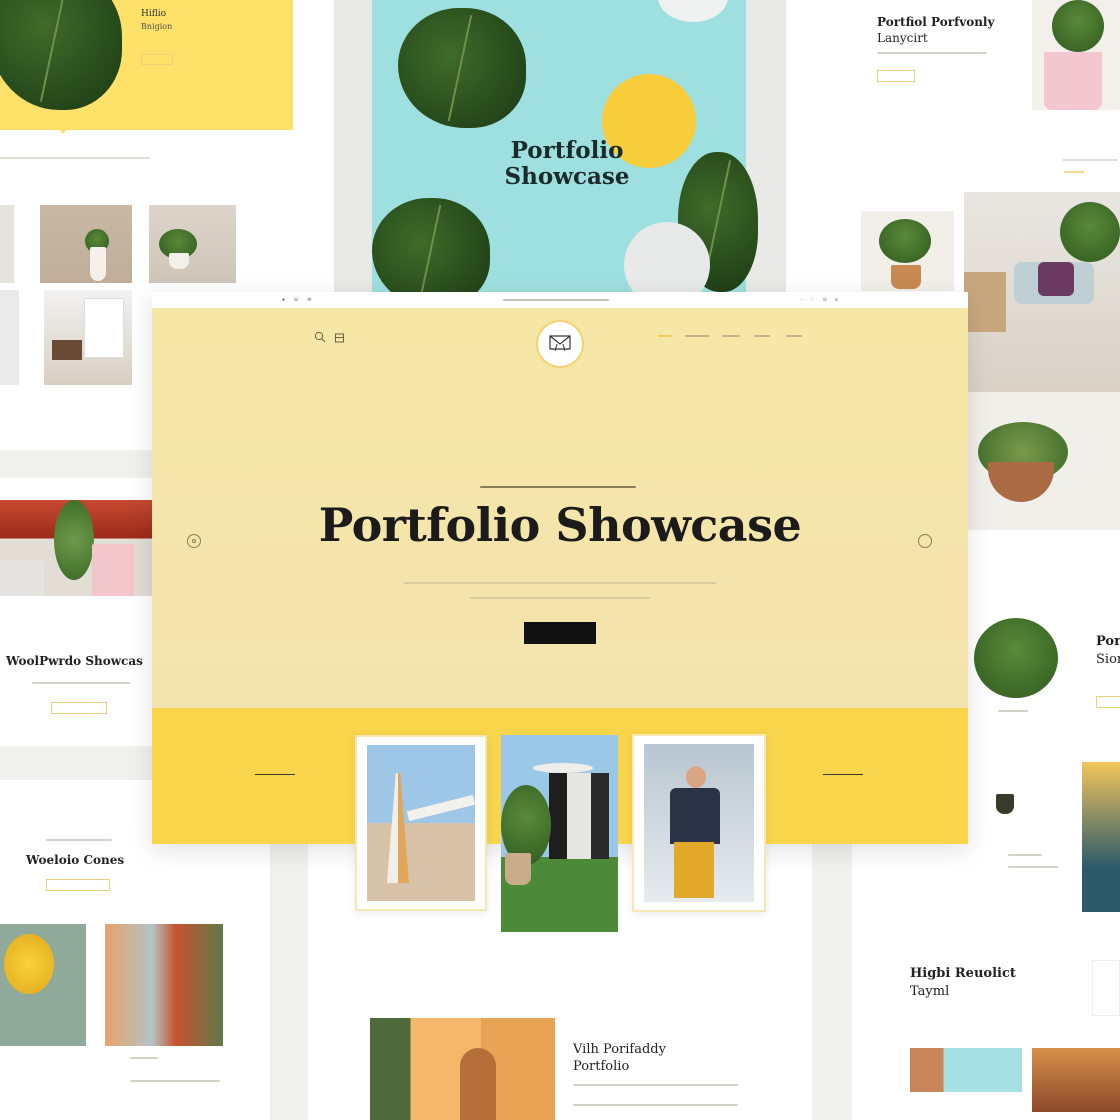 This screenshot has height=1120, width=1120. What do you see at coordinates (339, 339) in the screenshot?
I see `bag-icon` at bounding box center [339, 339].